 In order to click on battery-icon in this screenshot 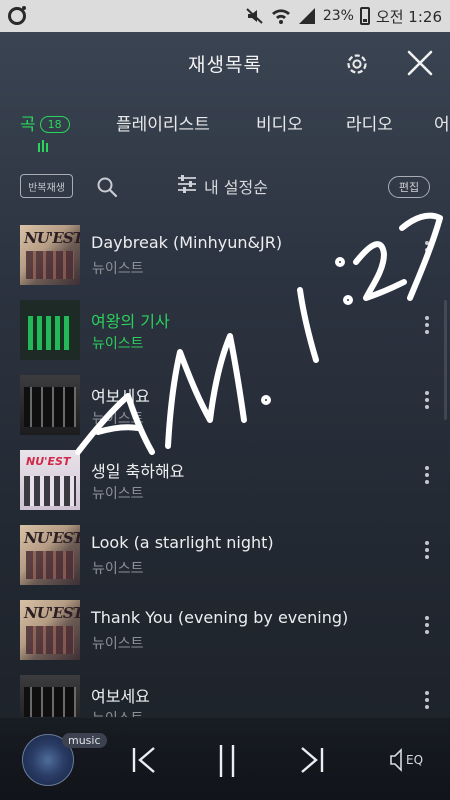, I will do `click(364, 16)`.